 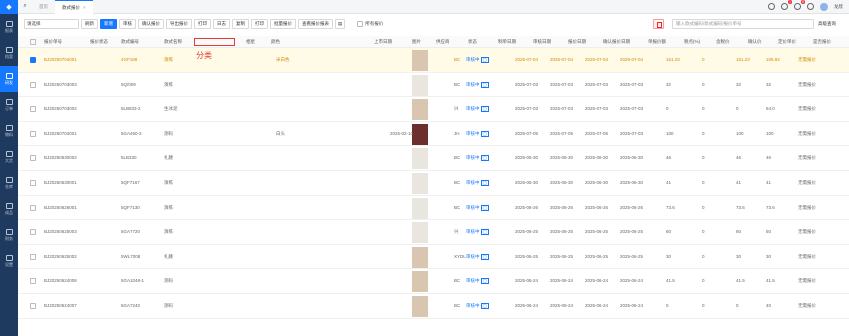 I want to click on sidebar-item: 报表, so click(x=9, y=27).